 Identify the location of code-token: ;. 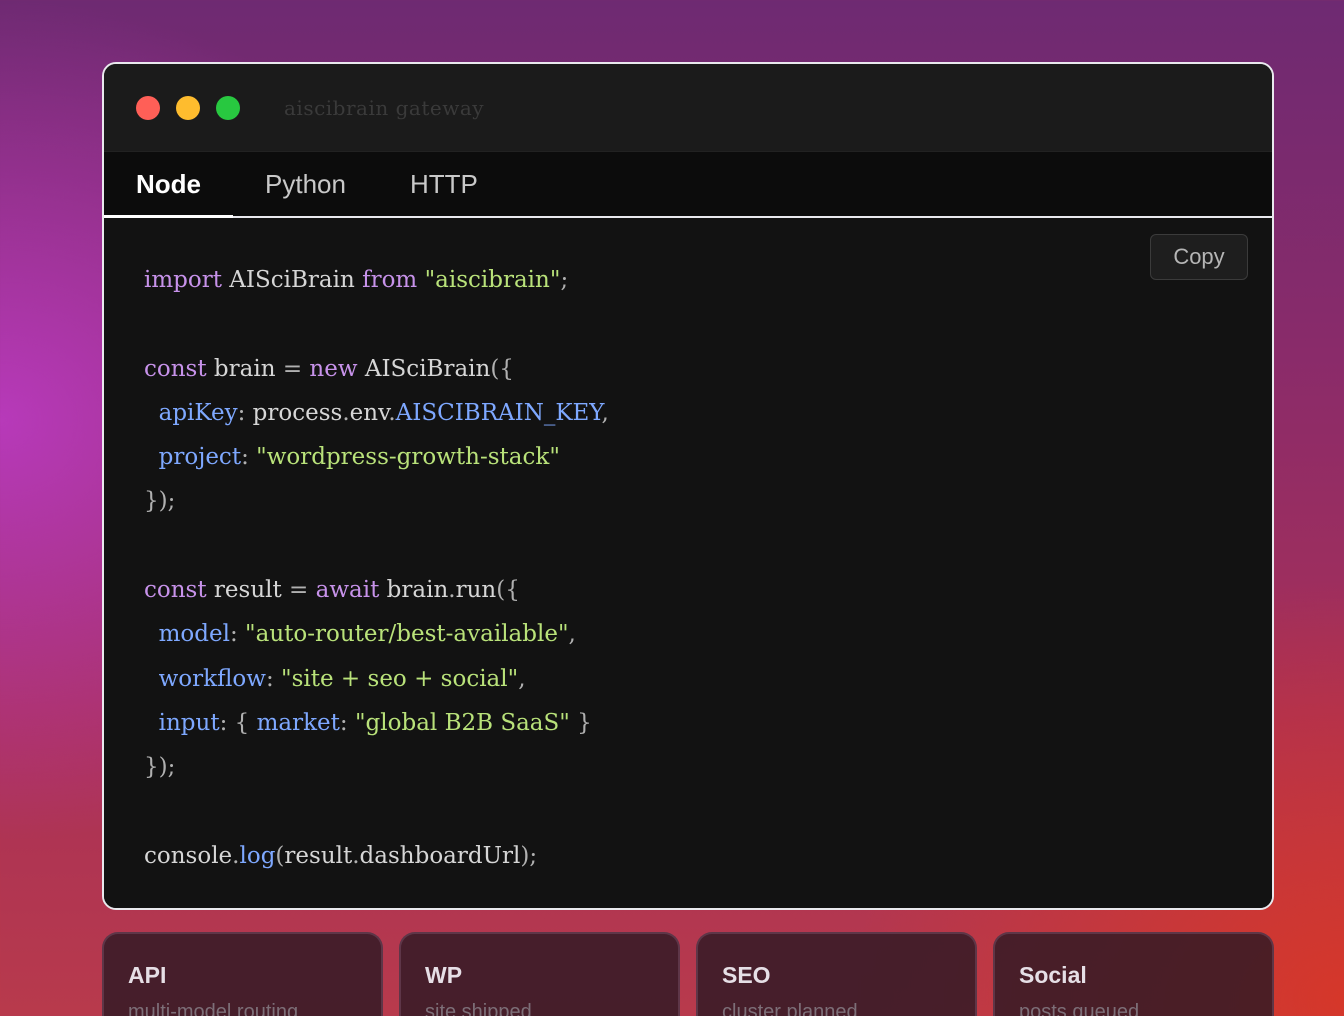
(564, 280).